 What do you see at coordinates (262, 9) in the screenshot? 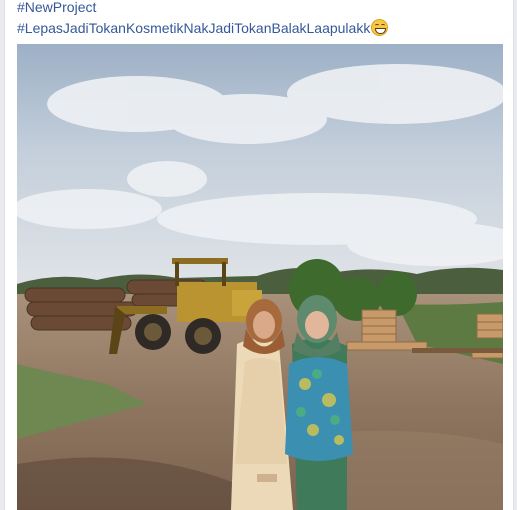
I see `hashtag-newproject: #NewProject` at bounding box center [262, 9].